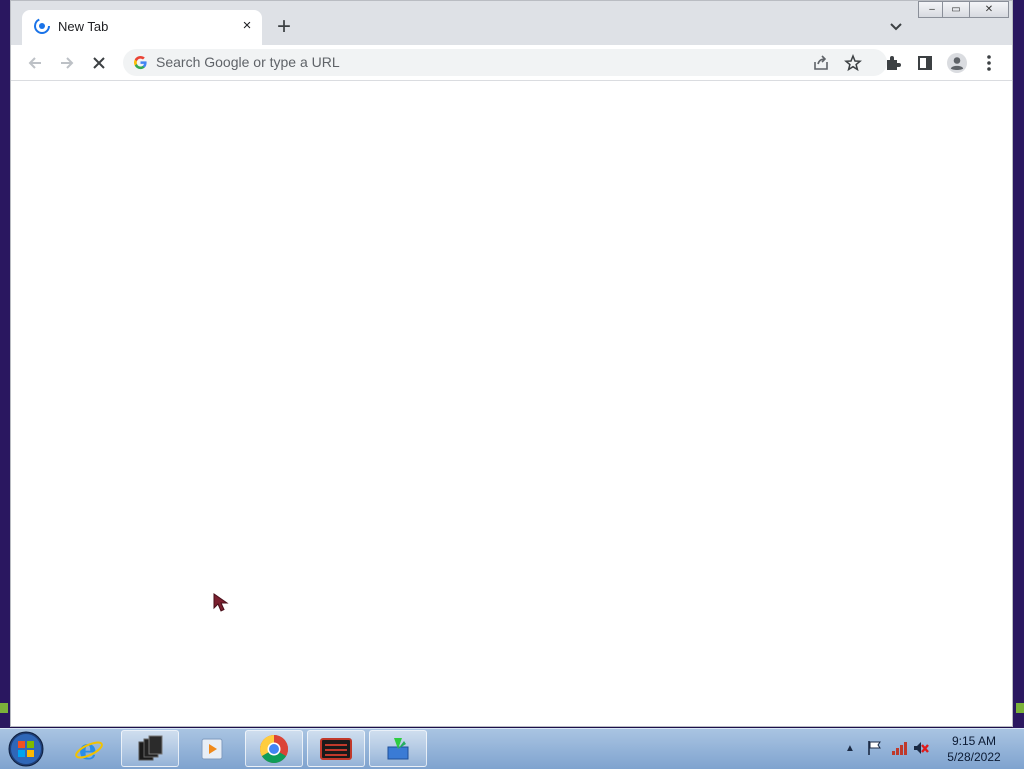 The height and width of the screenshot is (769, 1024). I want to click on action-center-flag-icon, so click(875, 748).